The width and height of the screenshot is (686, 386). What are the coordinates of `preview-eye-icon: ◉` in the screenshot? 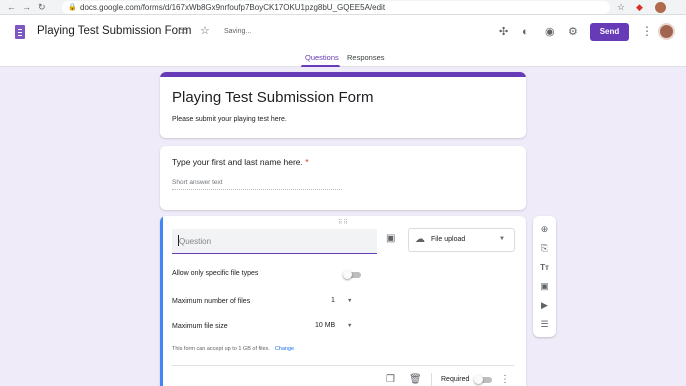 It's located at (550, 32).